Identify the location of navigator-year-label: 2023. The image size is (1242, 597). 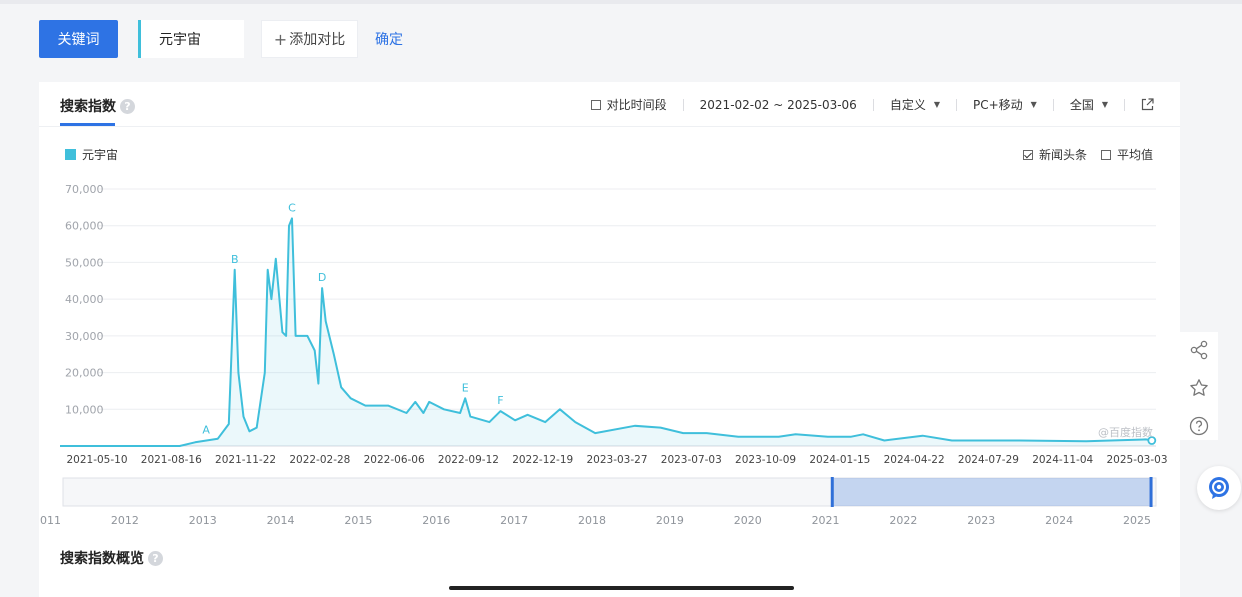
(981, 520).